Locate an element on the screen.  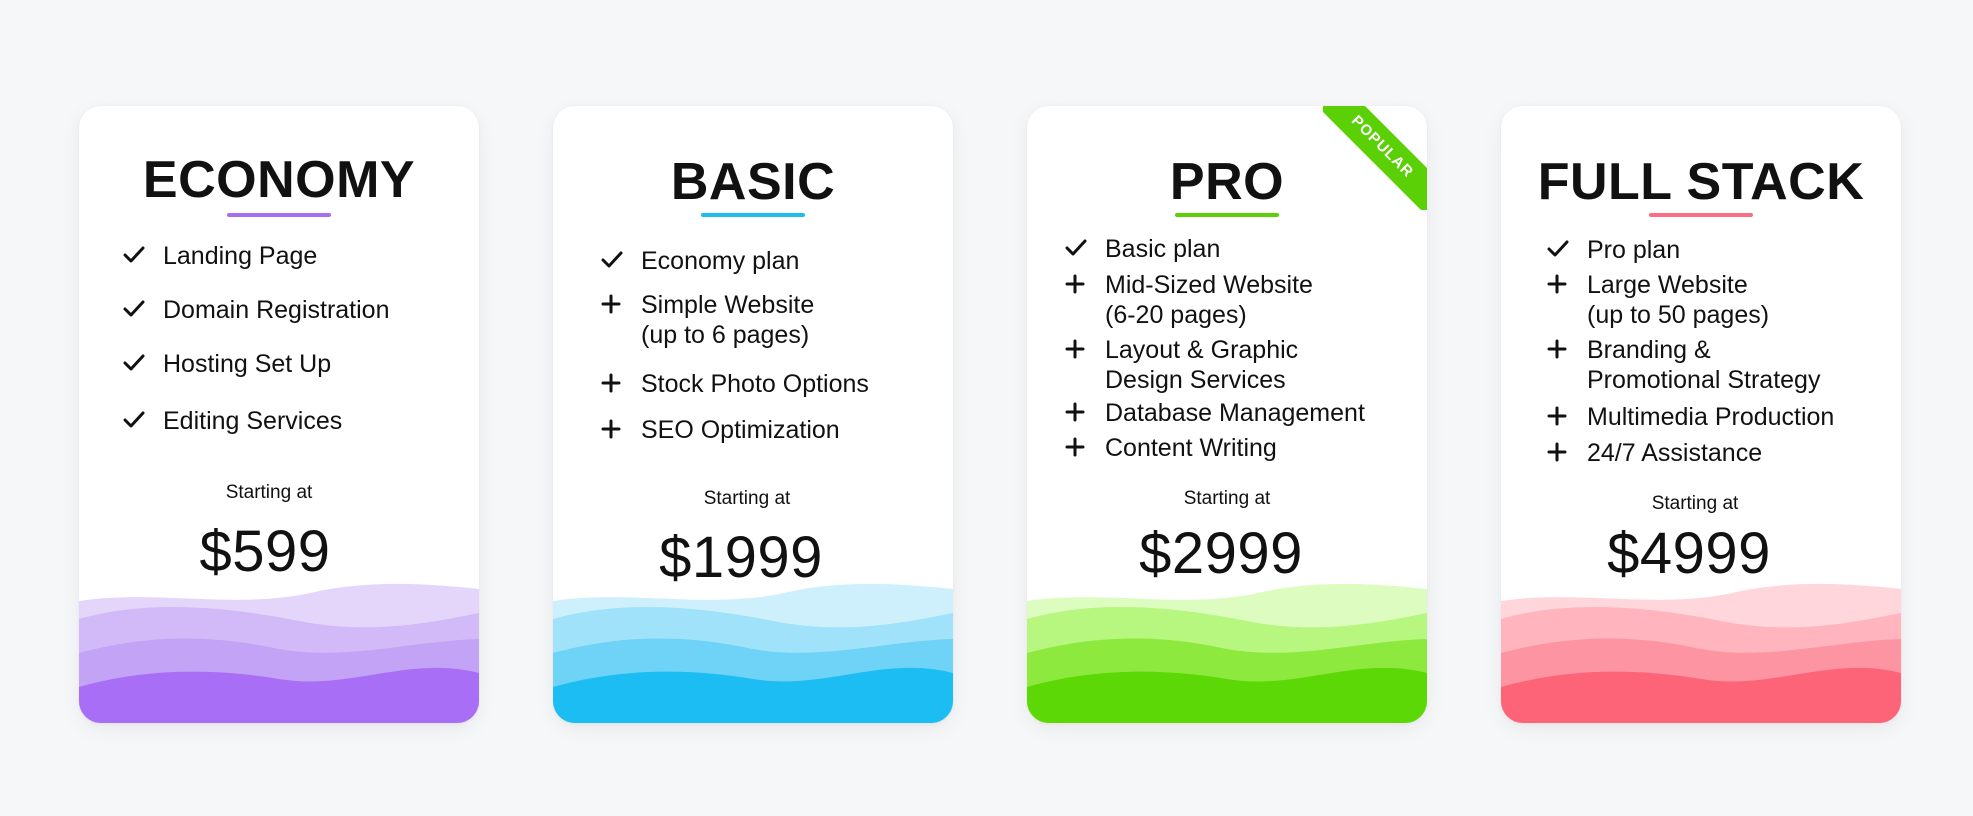
feature-item: Editing Services is located at coordinates (291, 421).